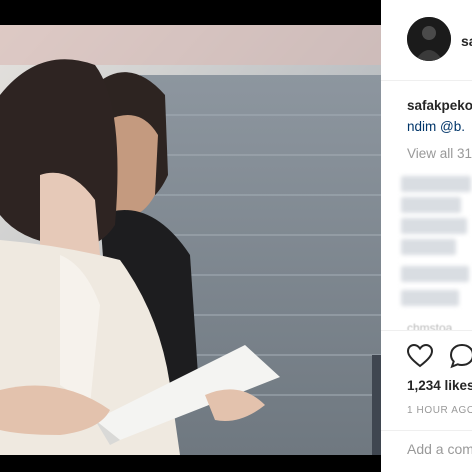 The width and height of the screenshot is (472, 472). Describe the element at coordinates (420, 356) in the screenshot. I see `heart-icon` at that location.